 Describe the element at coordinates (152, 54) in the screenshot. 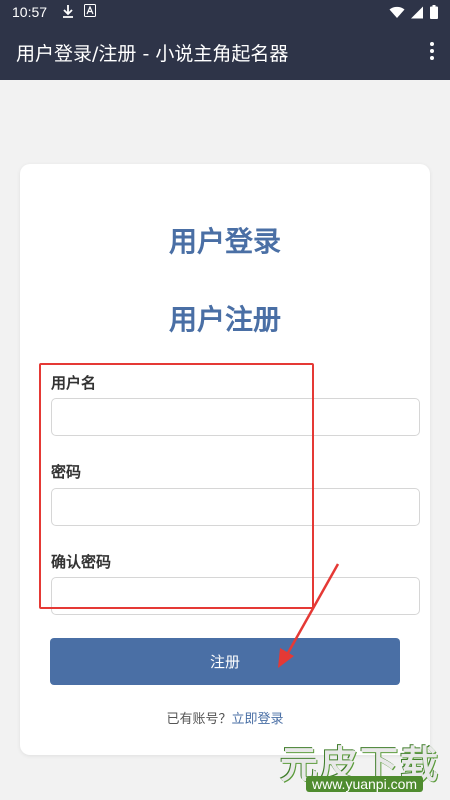

I see `app-title: 用户登录/注册 - 小说主角起名器` at that location.